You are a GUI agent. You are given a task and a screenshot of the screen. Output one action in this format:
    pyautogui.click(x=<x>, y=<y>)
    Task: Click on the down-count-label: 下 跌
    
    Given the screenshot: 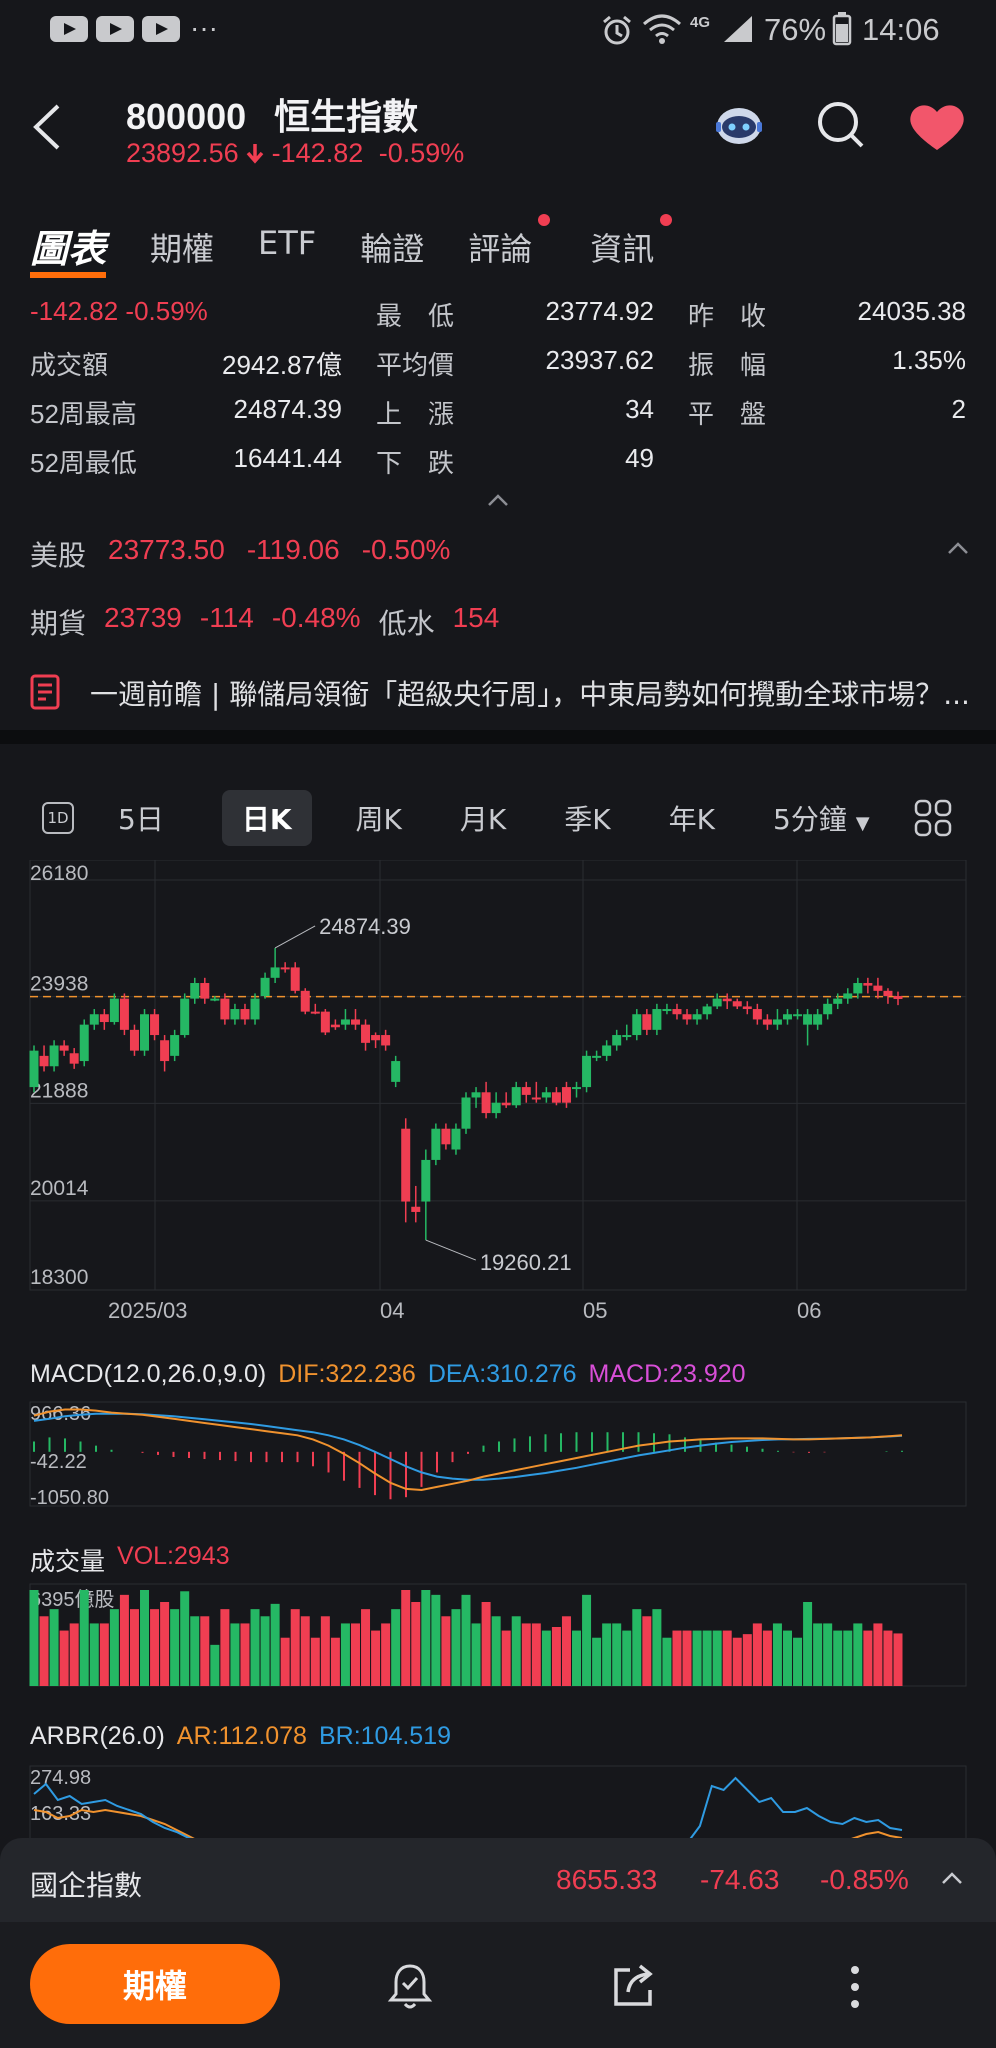 What is the action you would take?
    pyautogui.click(x=415, y=463)
    